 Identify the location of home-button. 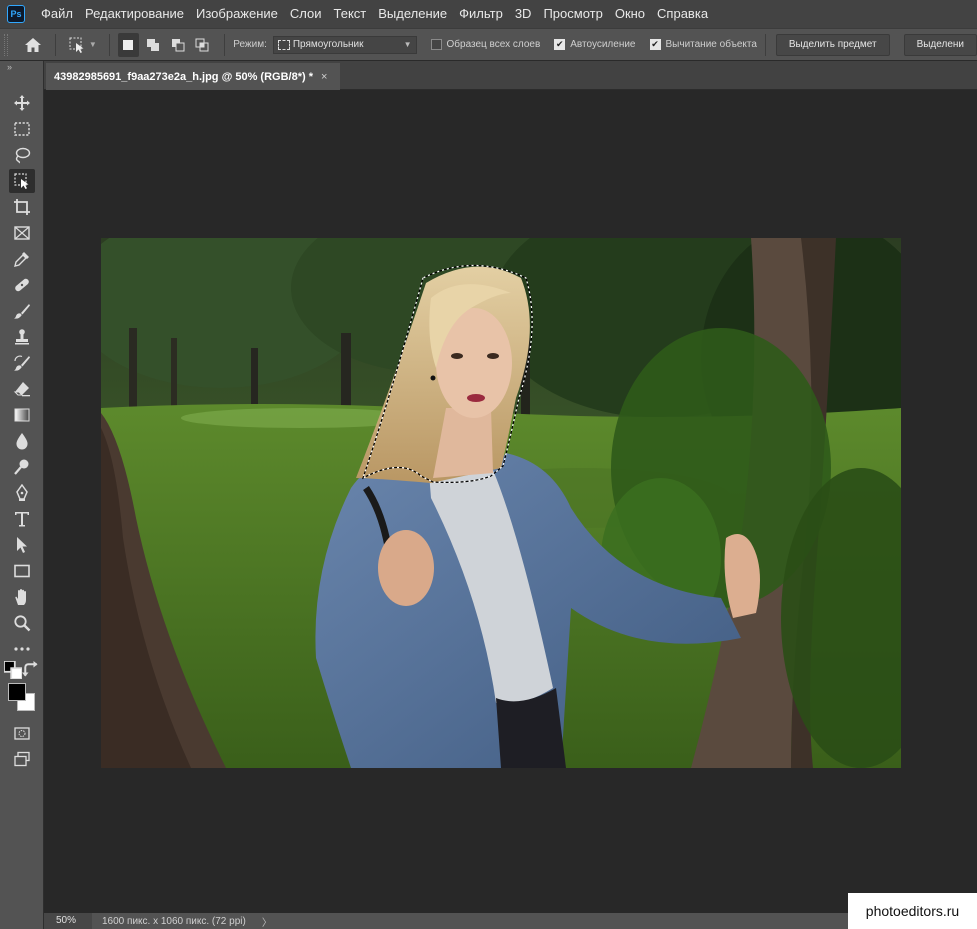
(33, 45).